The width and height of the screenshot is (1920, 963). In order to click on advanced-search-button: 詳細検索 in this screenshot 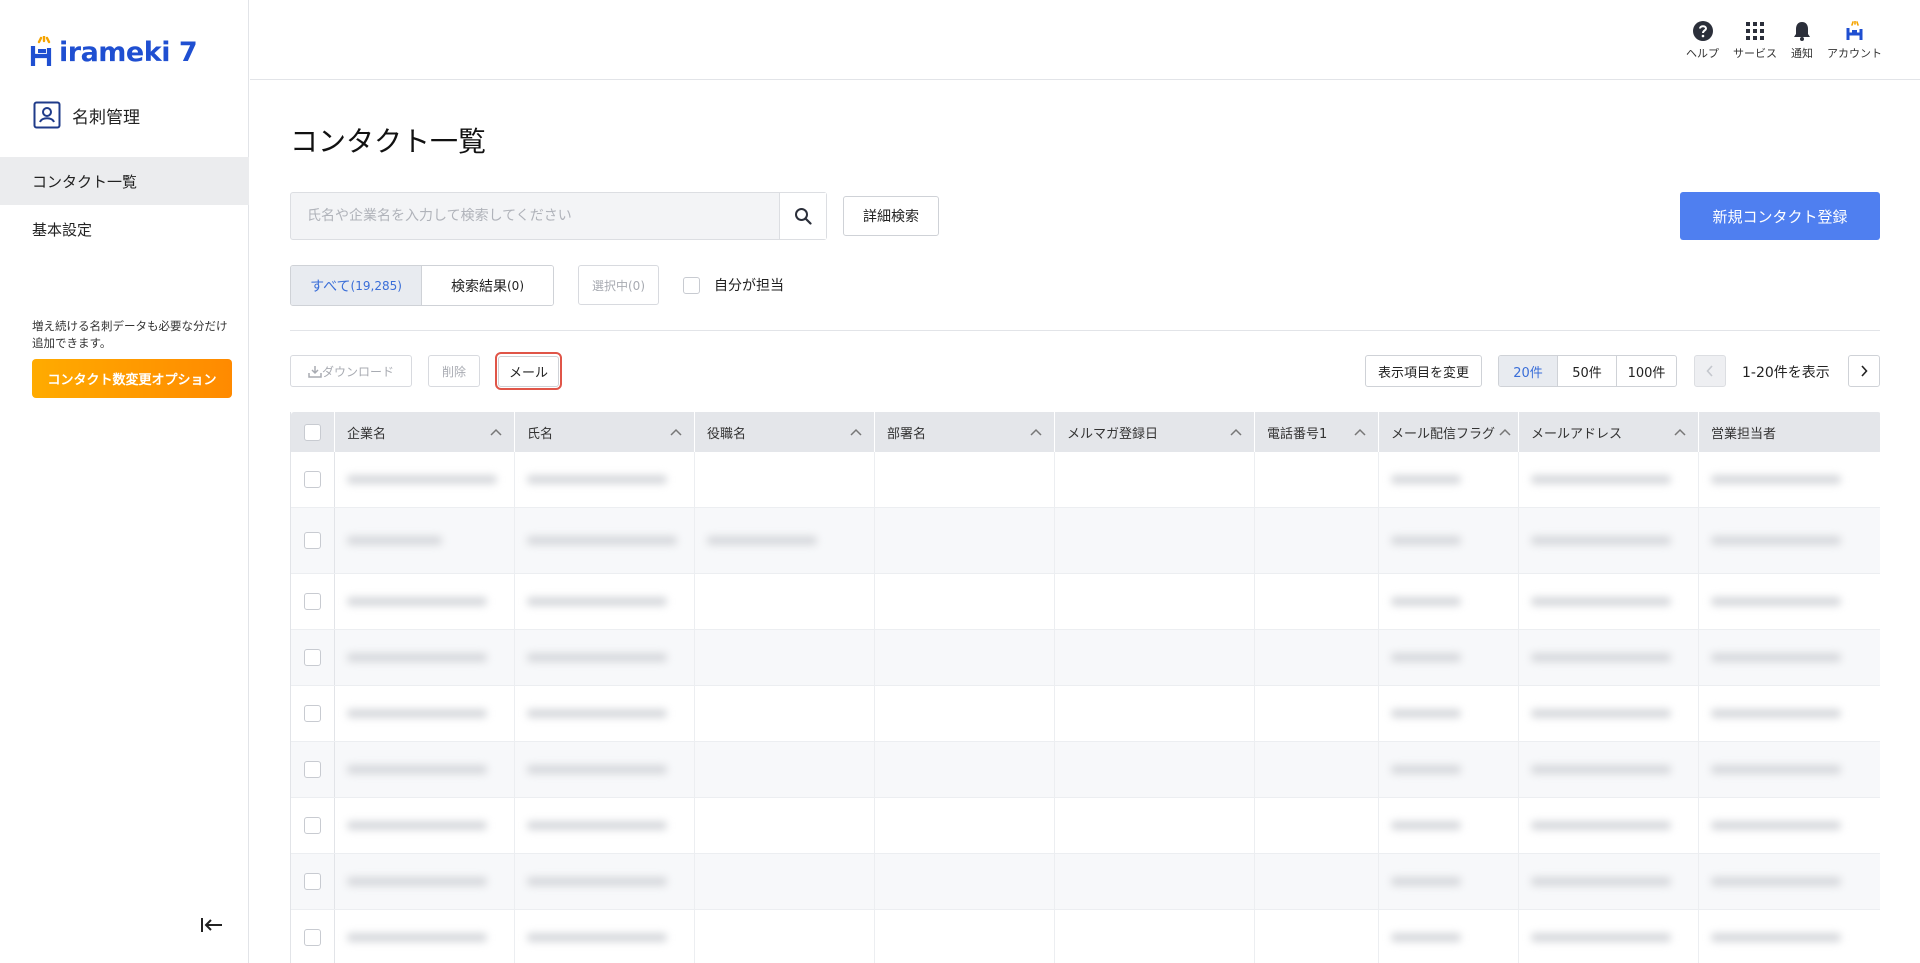, I will do `click(891, 216)`.